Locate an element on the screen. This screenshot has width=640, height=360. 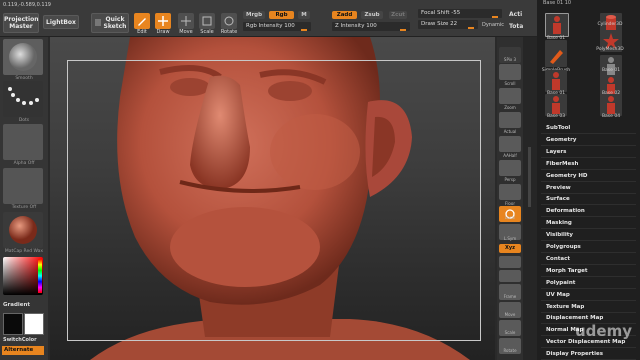
scroll-button is located at coordinates (510, 72).